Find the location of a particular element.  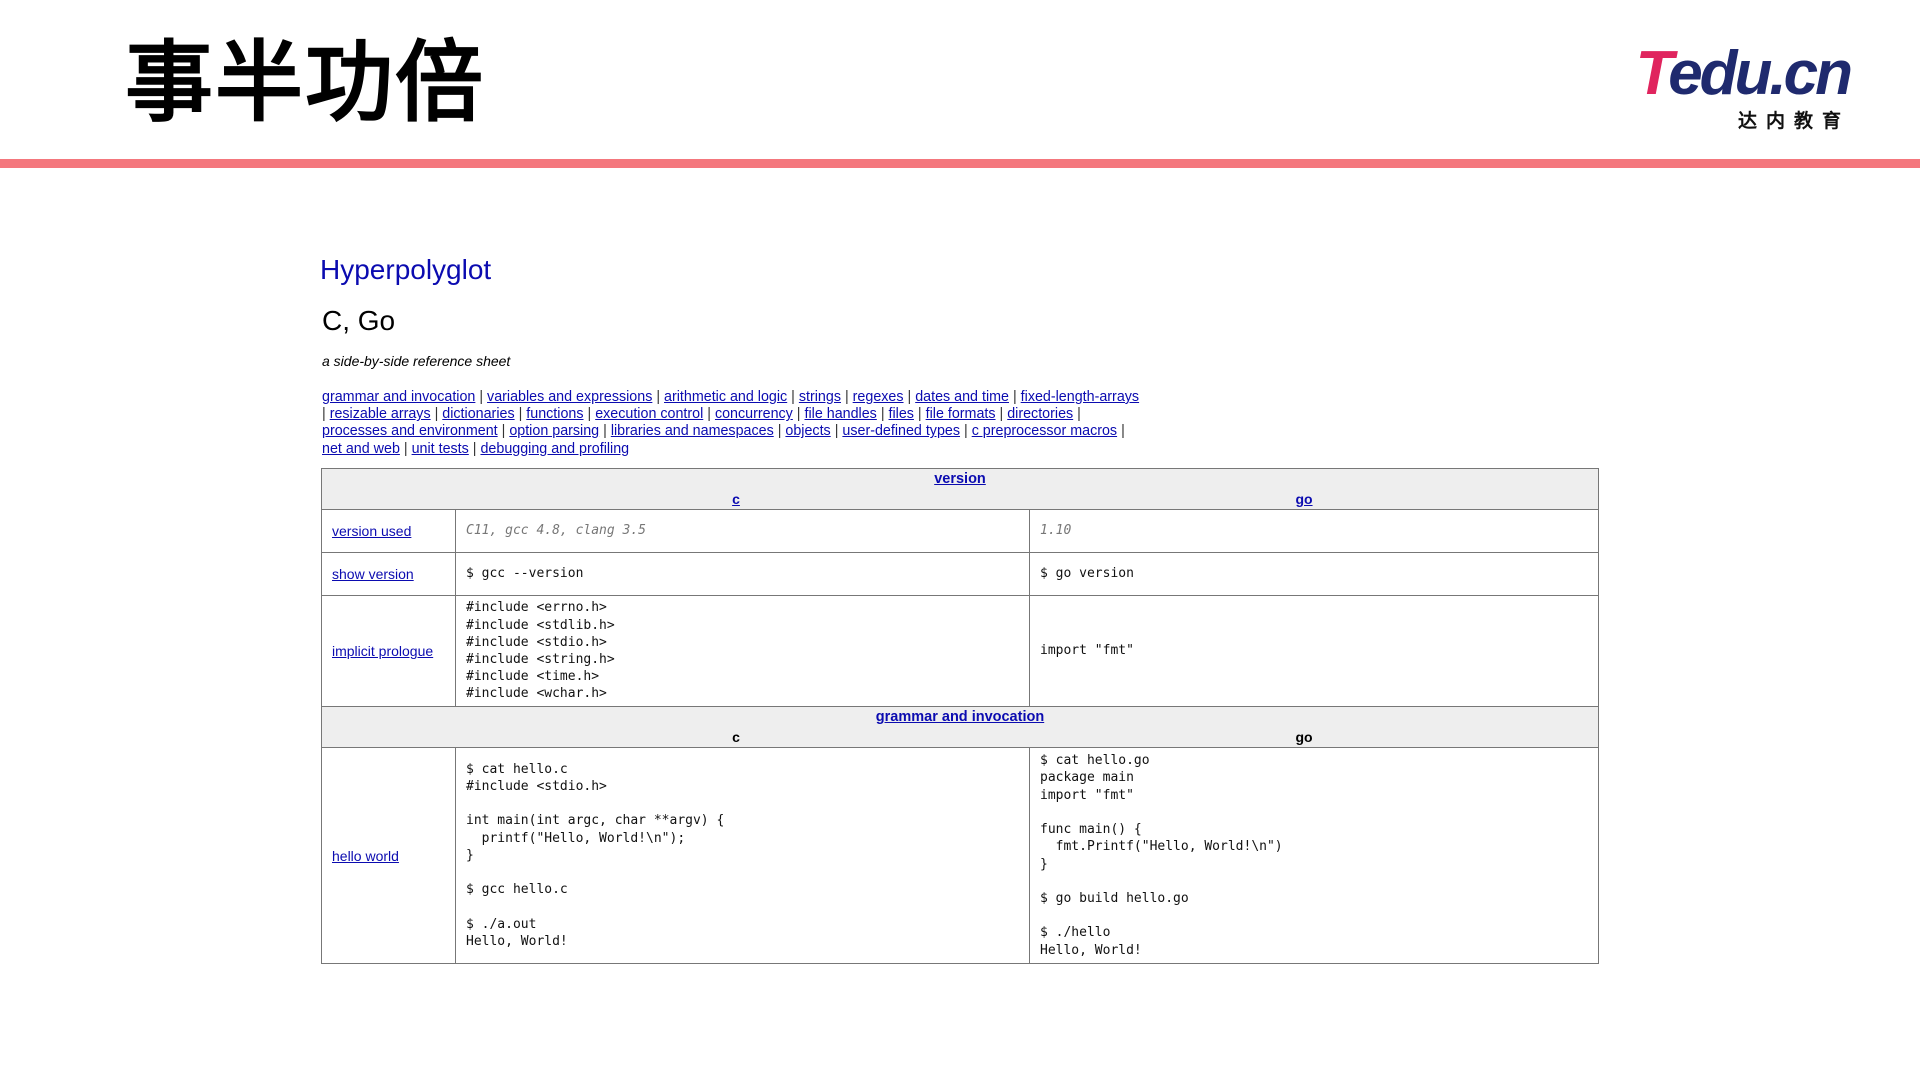

toc-link: objects is located at coordinates (807, 431).